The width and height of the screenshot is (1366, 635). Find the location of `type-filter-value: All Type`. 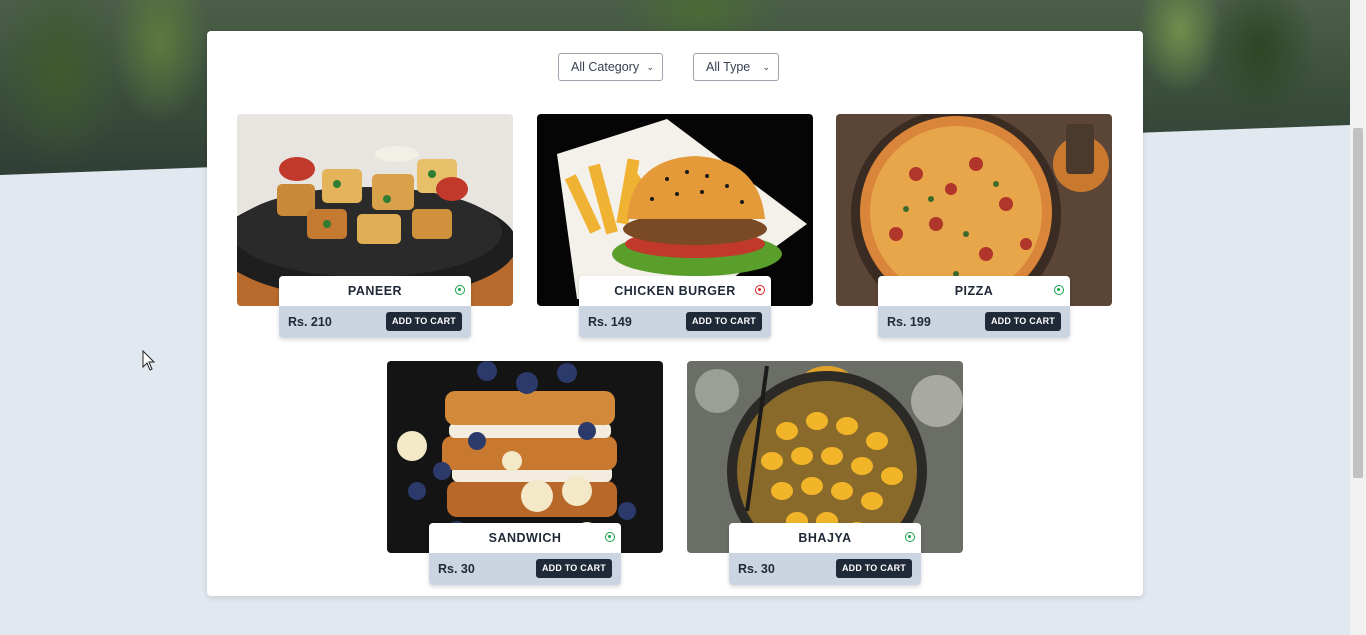

type-filter-value: All Type is located at coordinates (728, 67).